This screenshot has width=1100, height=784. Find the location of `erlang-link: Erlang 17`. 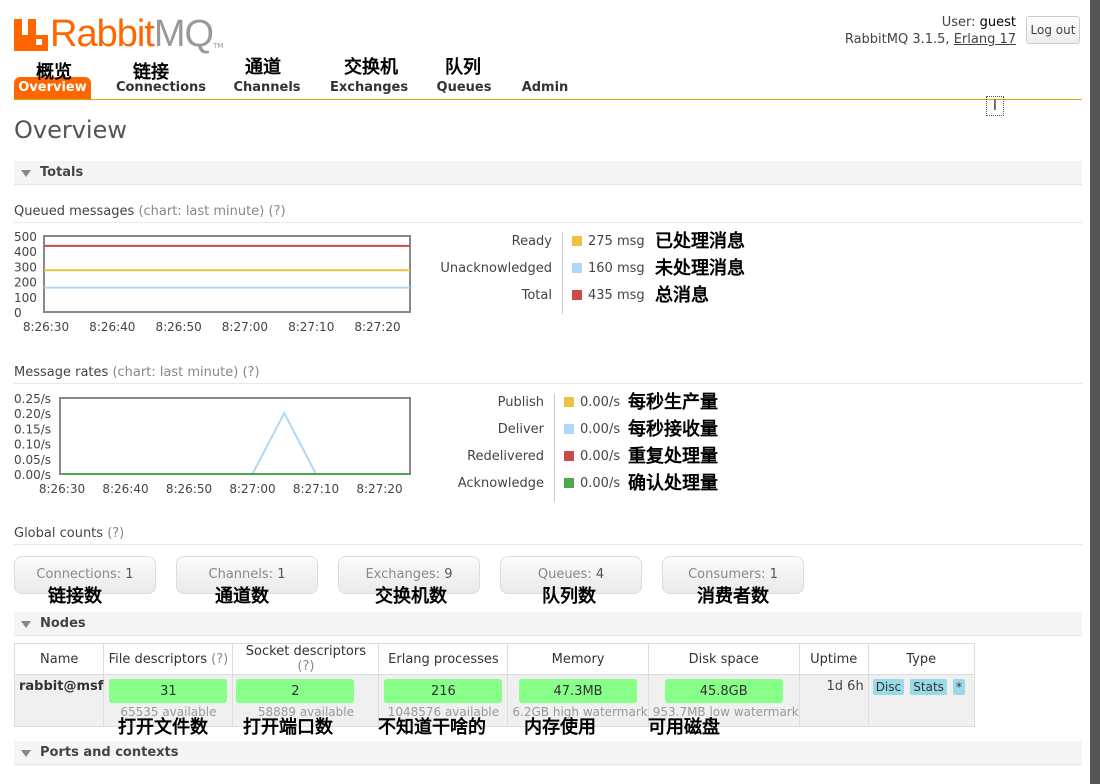

erlang-link: Erlang 17 is located at coordinates (985, 39).